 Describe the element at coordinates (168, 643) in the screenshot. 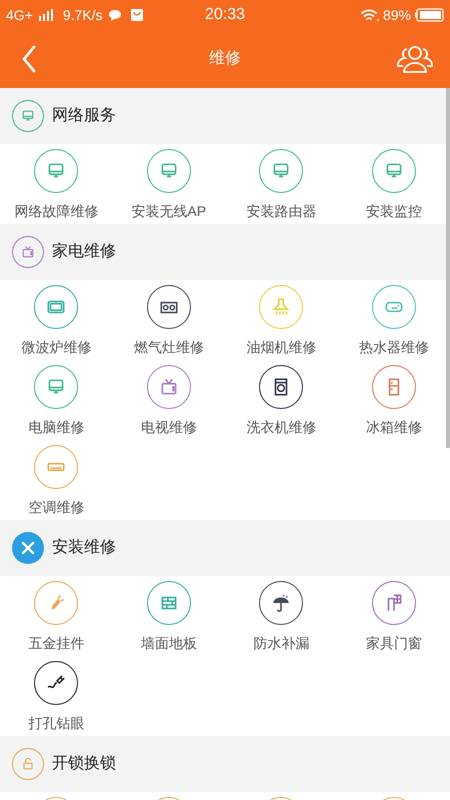

I see `service-label: 墙面地板` at that location.